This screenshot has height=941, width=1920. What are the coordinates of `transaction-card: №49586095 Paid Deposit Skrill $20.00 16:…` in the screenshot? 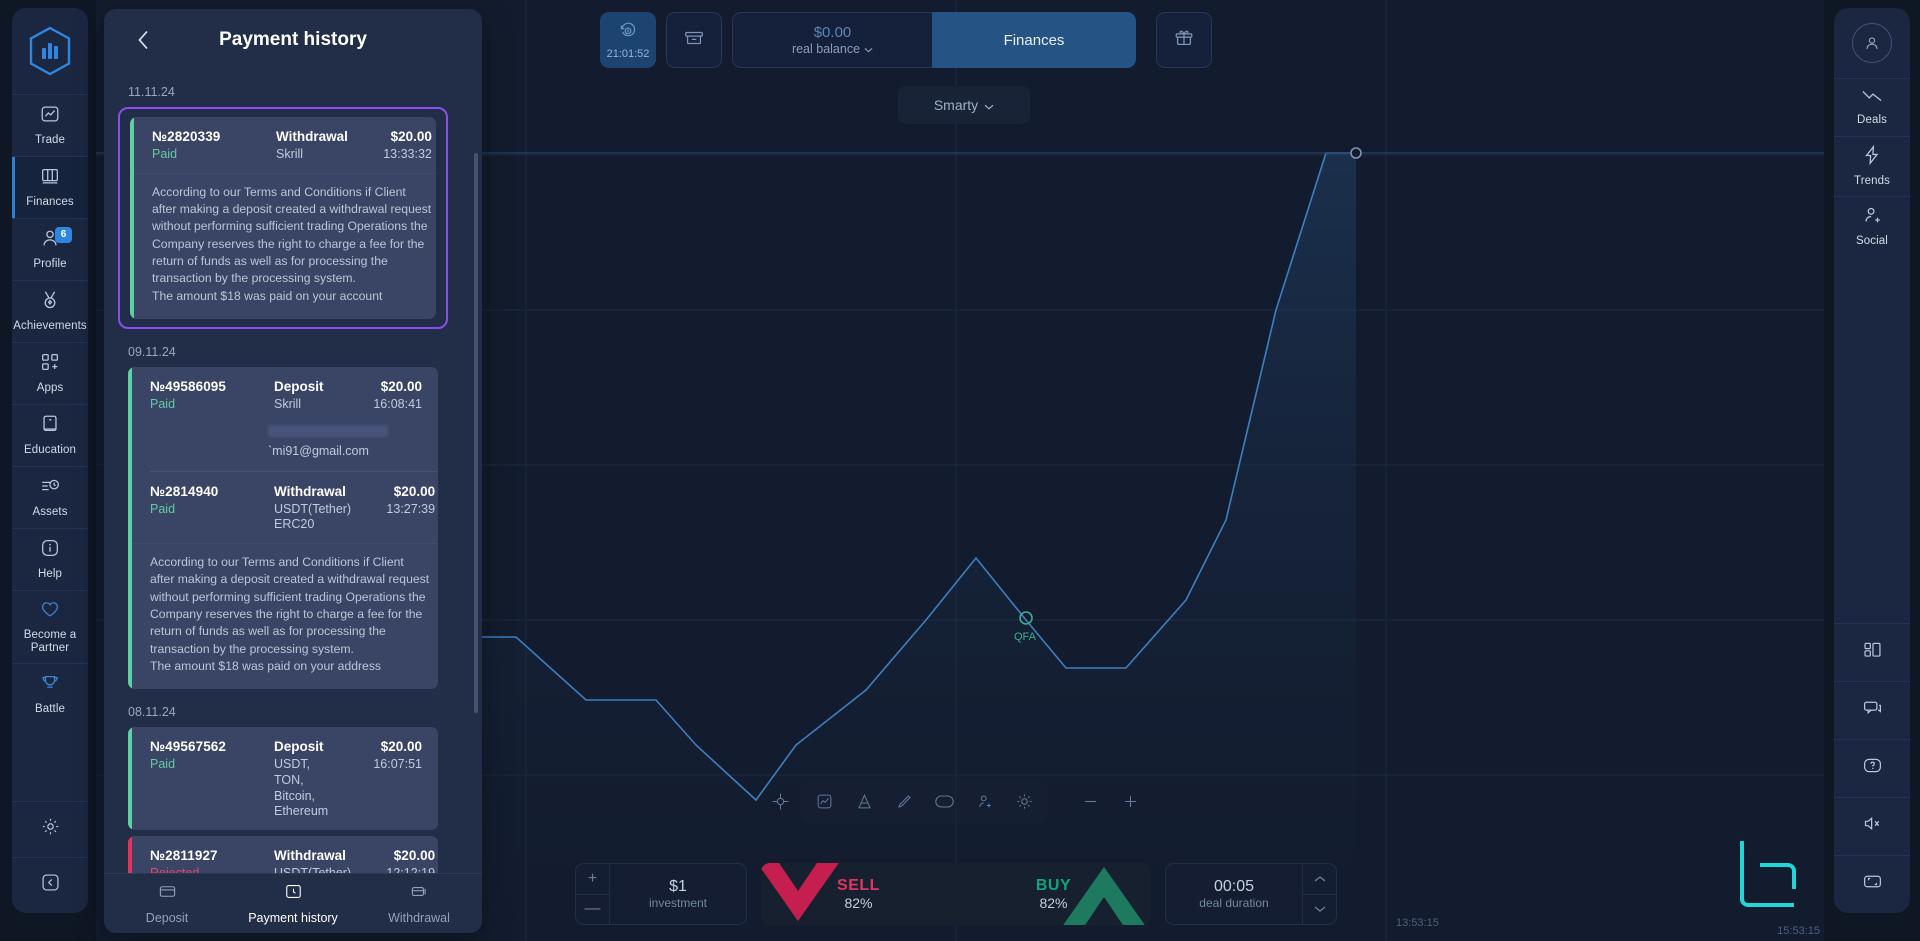 It's located at (283, 419).